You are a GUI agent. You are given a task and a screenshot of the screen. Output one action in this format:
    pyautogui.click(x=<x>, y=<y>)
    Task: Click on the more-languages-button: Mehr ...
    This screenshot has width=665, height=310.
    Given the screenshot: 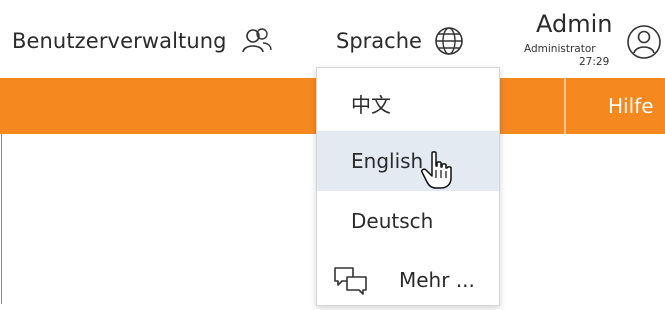 What is the action you would take?
    pyautogui.click(x=408, y=280)
    